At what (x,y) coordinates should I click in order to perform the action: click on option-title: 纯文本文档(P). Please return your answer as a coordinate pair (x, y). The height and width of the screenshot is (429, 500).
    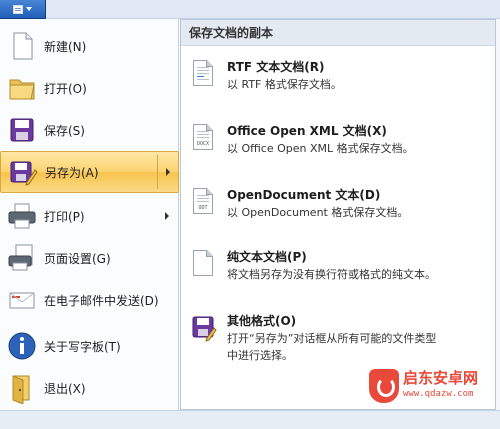
    Looking at the image, I should click on (267, 257).